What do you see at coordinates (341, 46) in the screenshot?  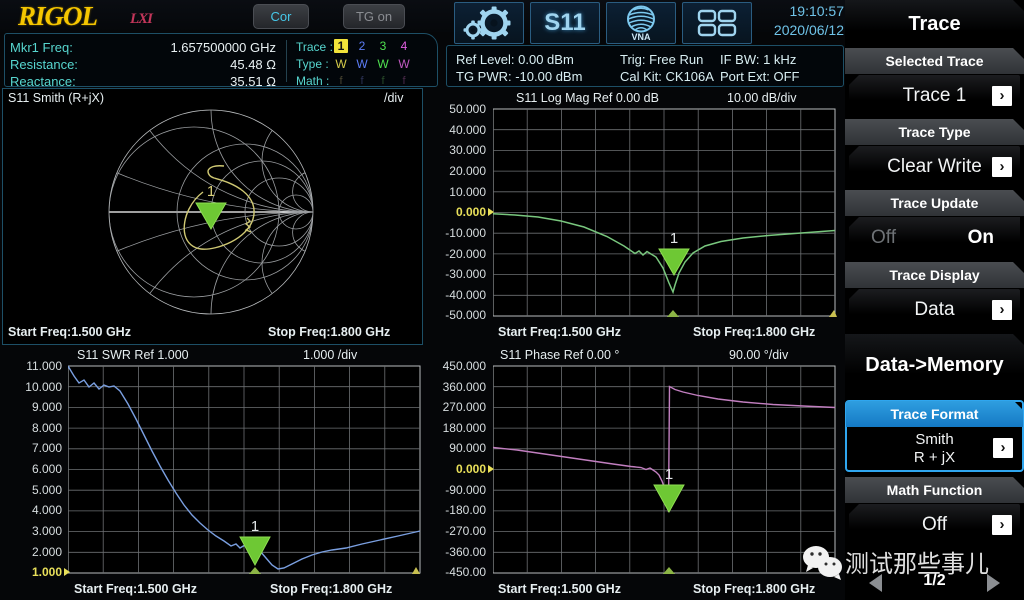 I see `trace-num-1: 1` at bounding box center [341, 46].